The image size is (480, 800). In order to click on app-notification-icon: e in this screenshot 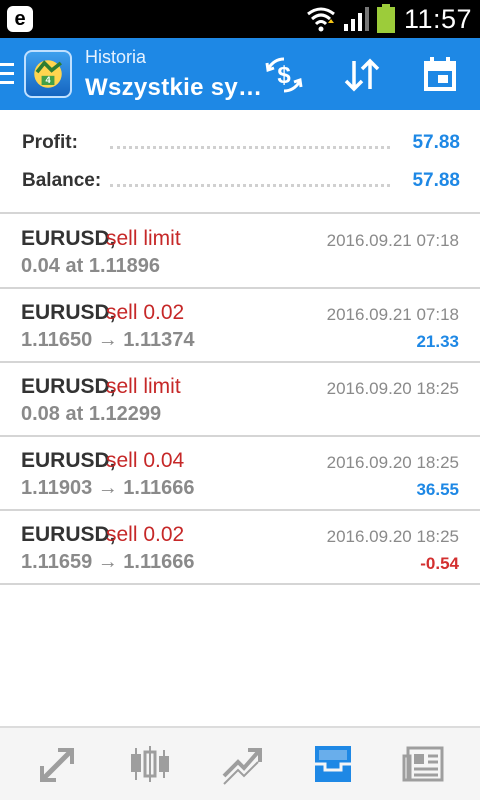, I will do `click(20, 19)`.